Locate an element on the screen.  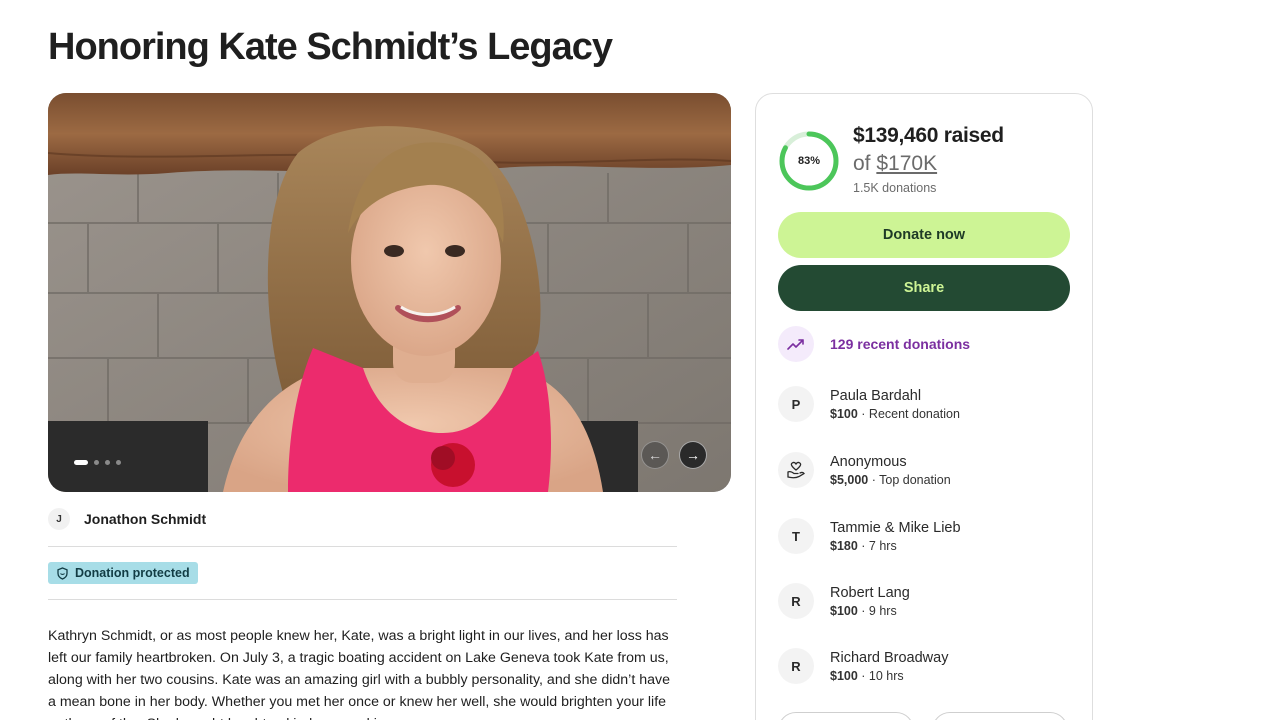
amount-raised: $139,460 raised is located at coordinates (928, 135).